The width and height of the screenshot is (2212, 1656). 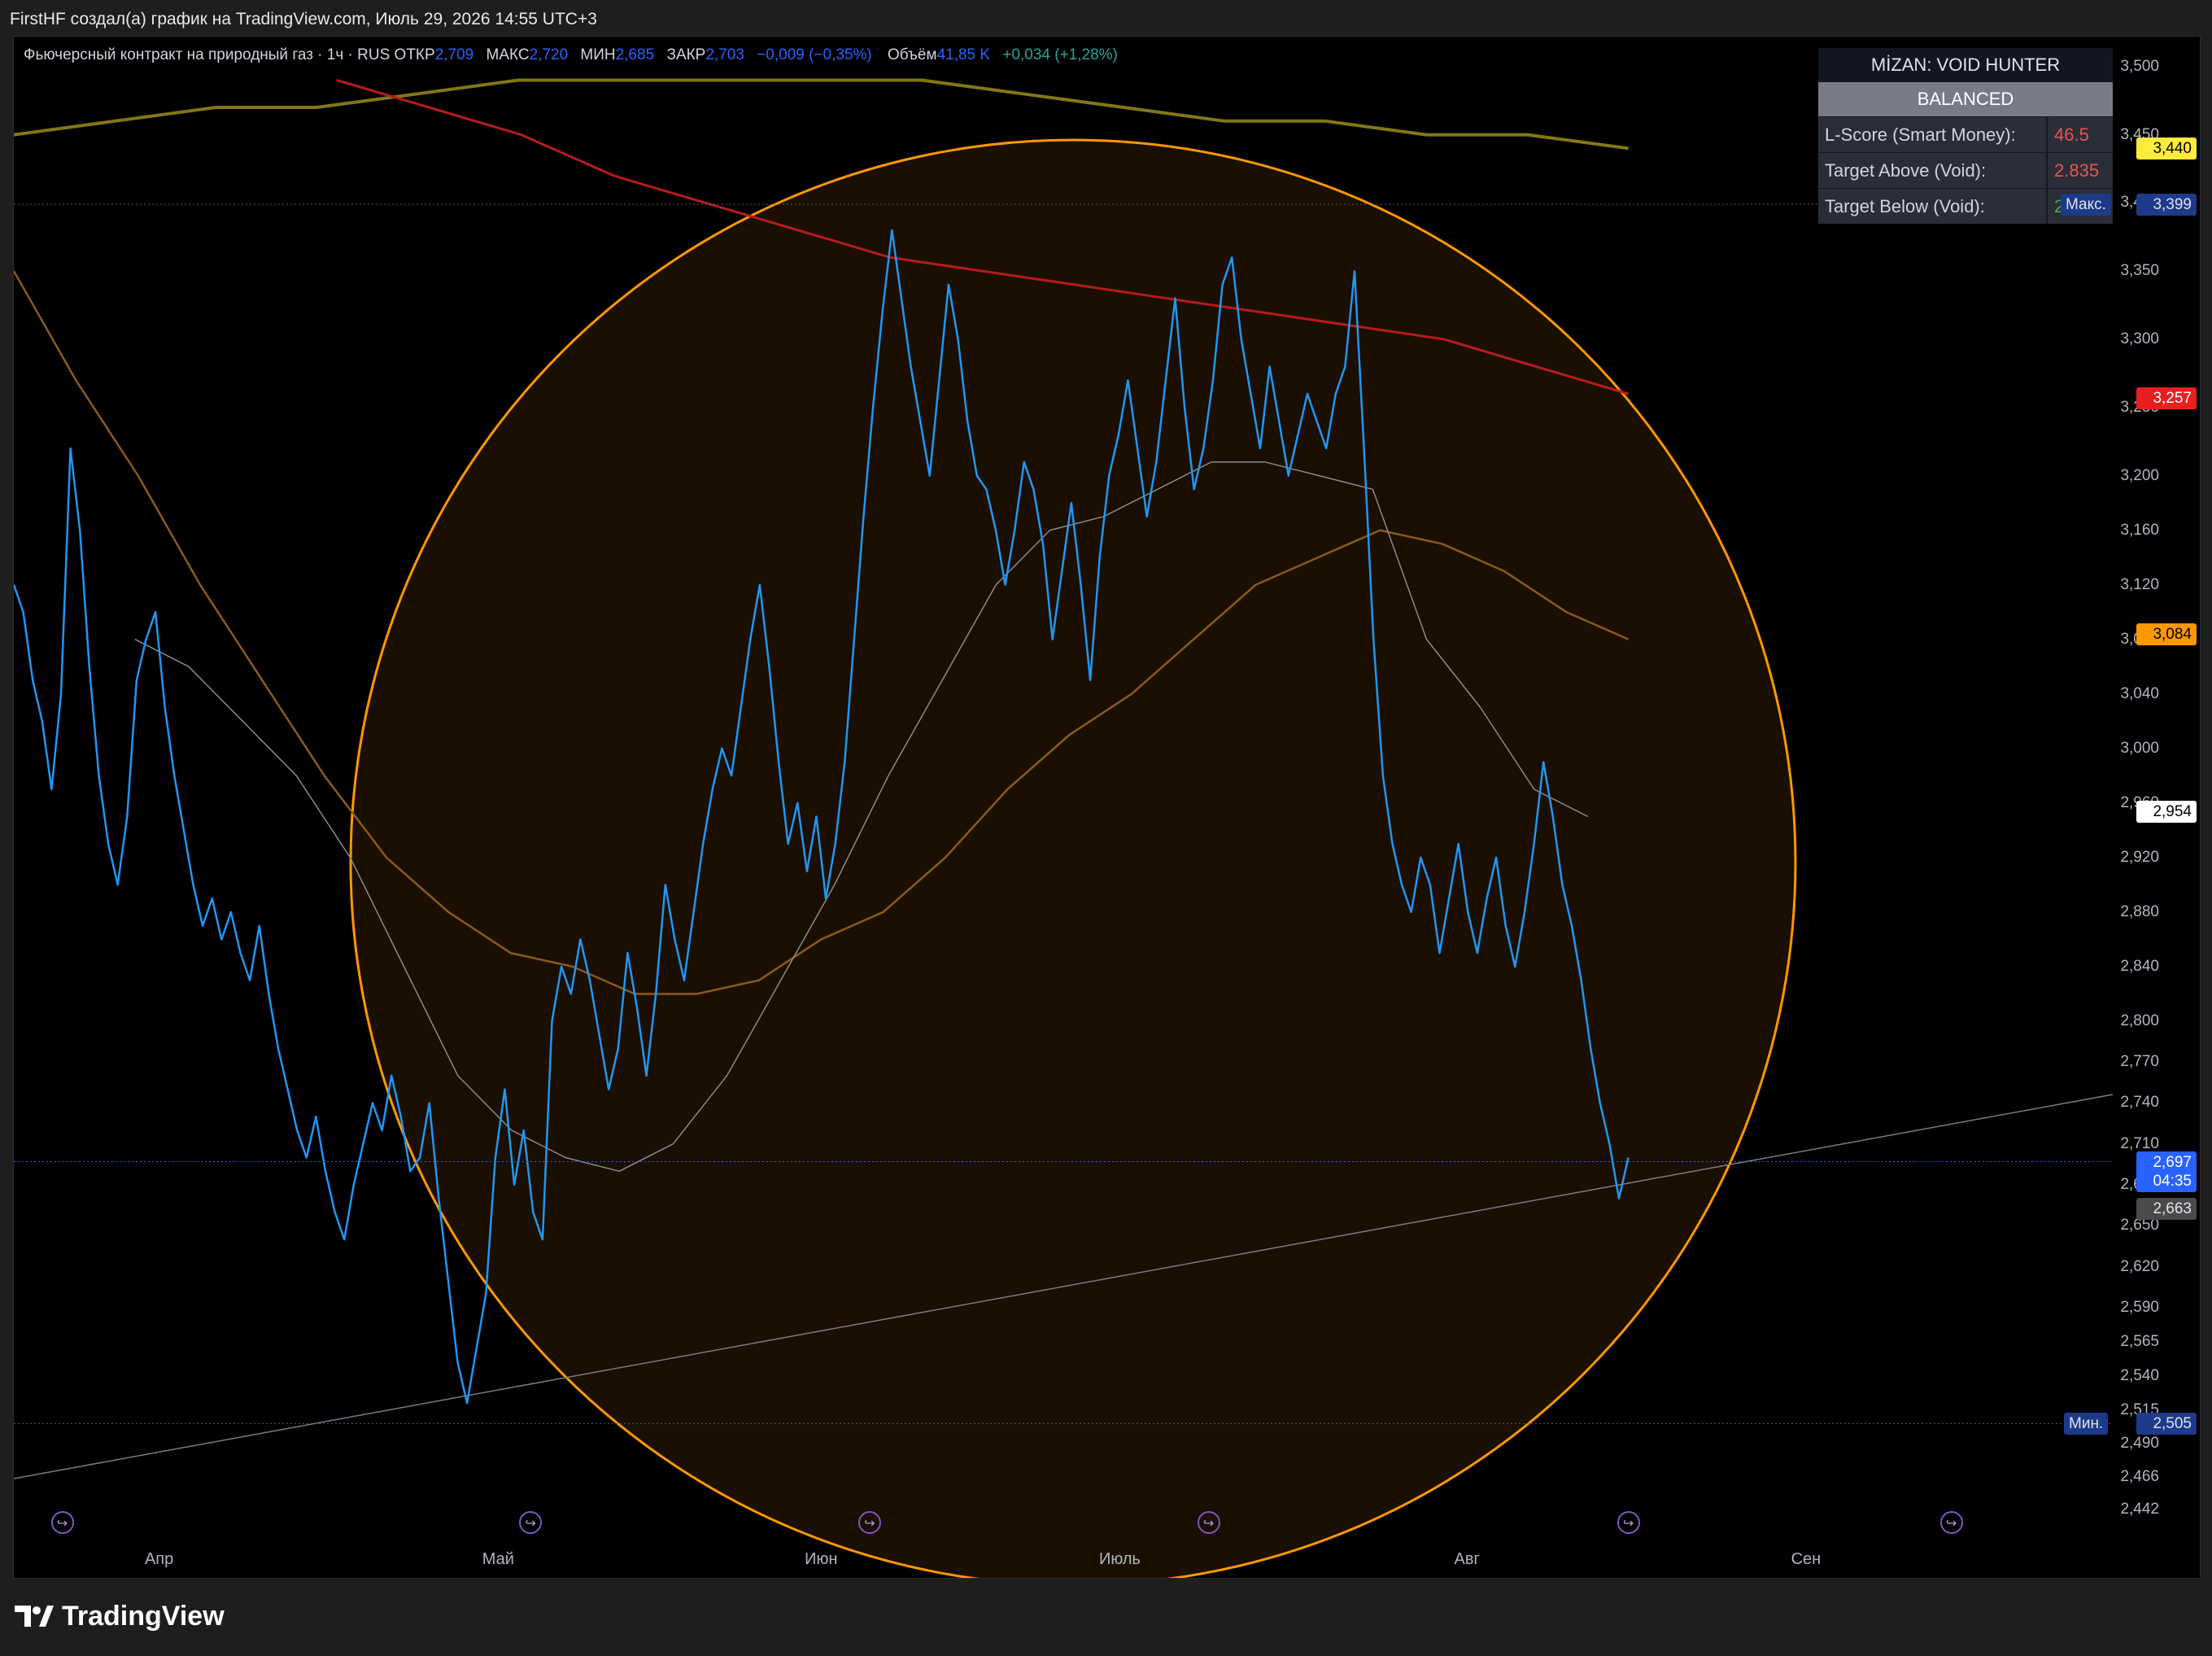 What do you see at coordinates (963, 54) in the screenshot?
I see `volume-value: 41,85 K` at bounding box center [963, 54].